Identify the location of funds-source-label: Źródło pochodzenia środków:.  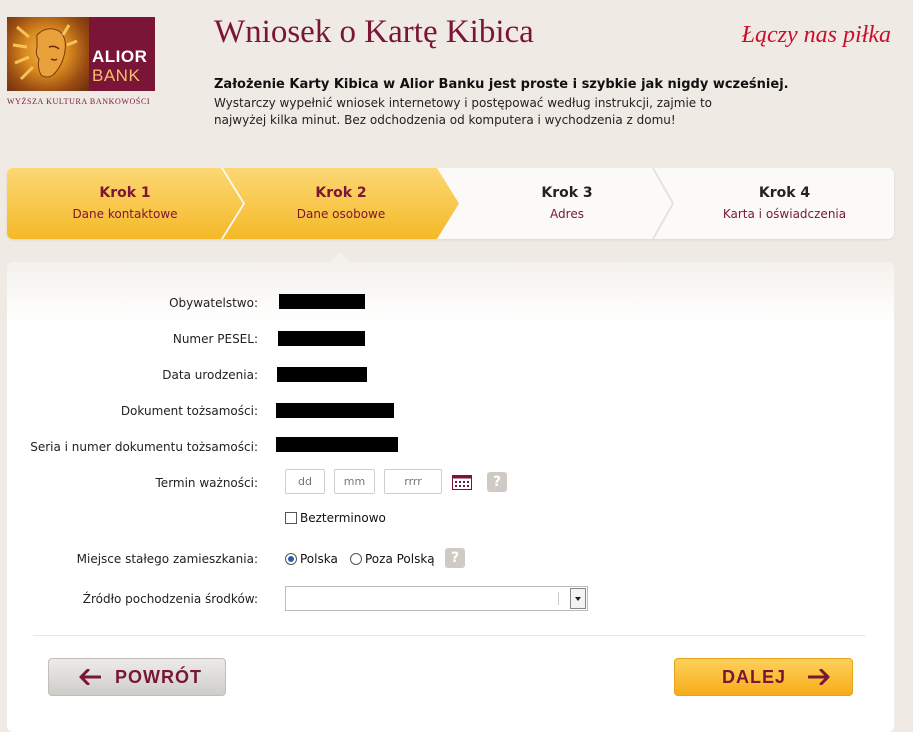
(170, 599).